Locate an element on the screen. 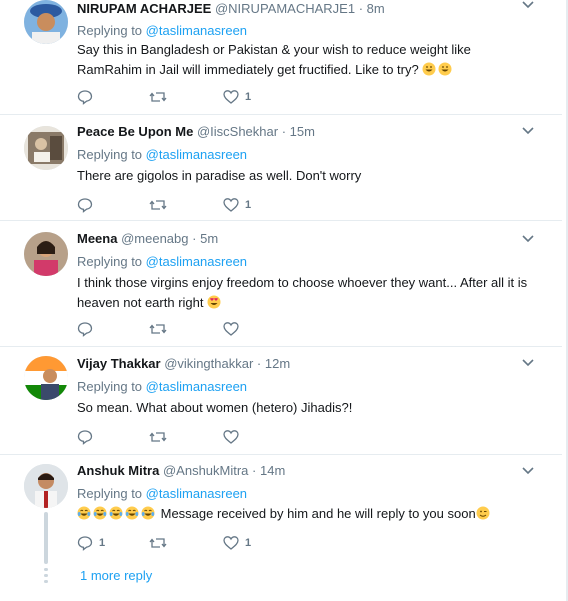 This screenshot has height=601, width=568. reply-count: 1 is located at coordinates (102, 543).